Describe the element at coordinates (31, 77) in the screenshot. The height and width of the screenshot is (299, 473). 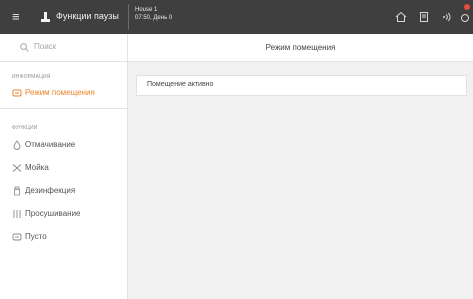
I see `section-label-info: ИНФОРМАЦИЯ` at that location.